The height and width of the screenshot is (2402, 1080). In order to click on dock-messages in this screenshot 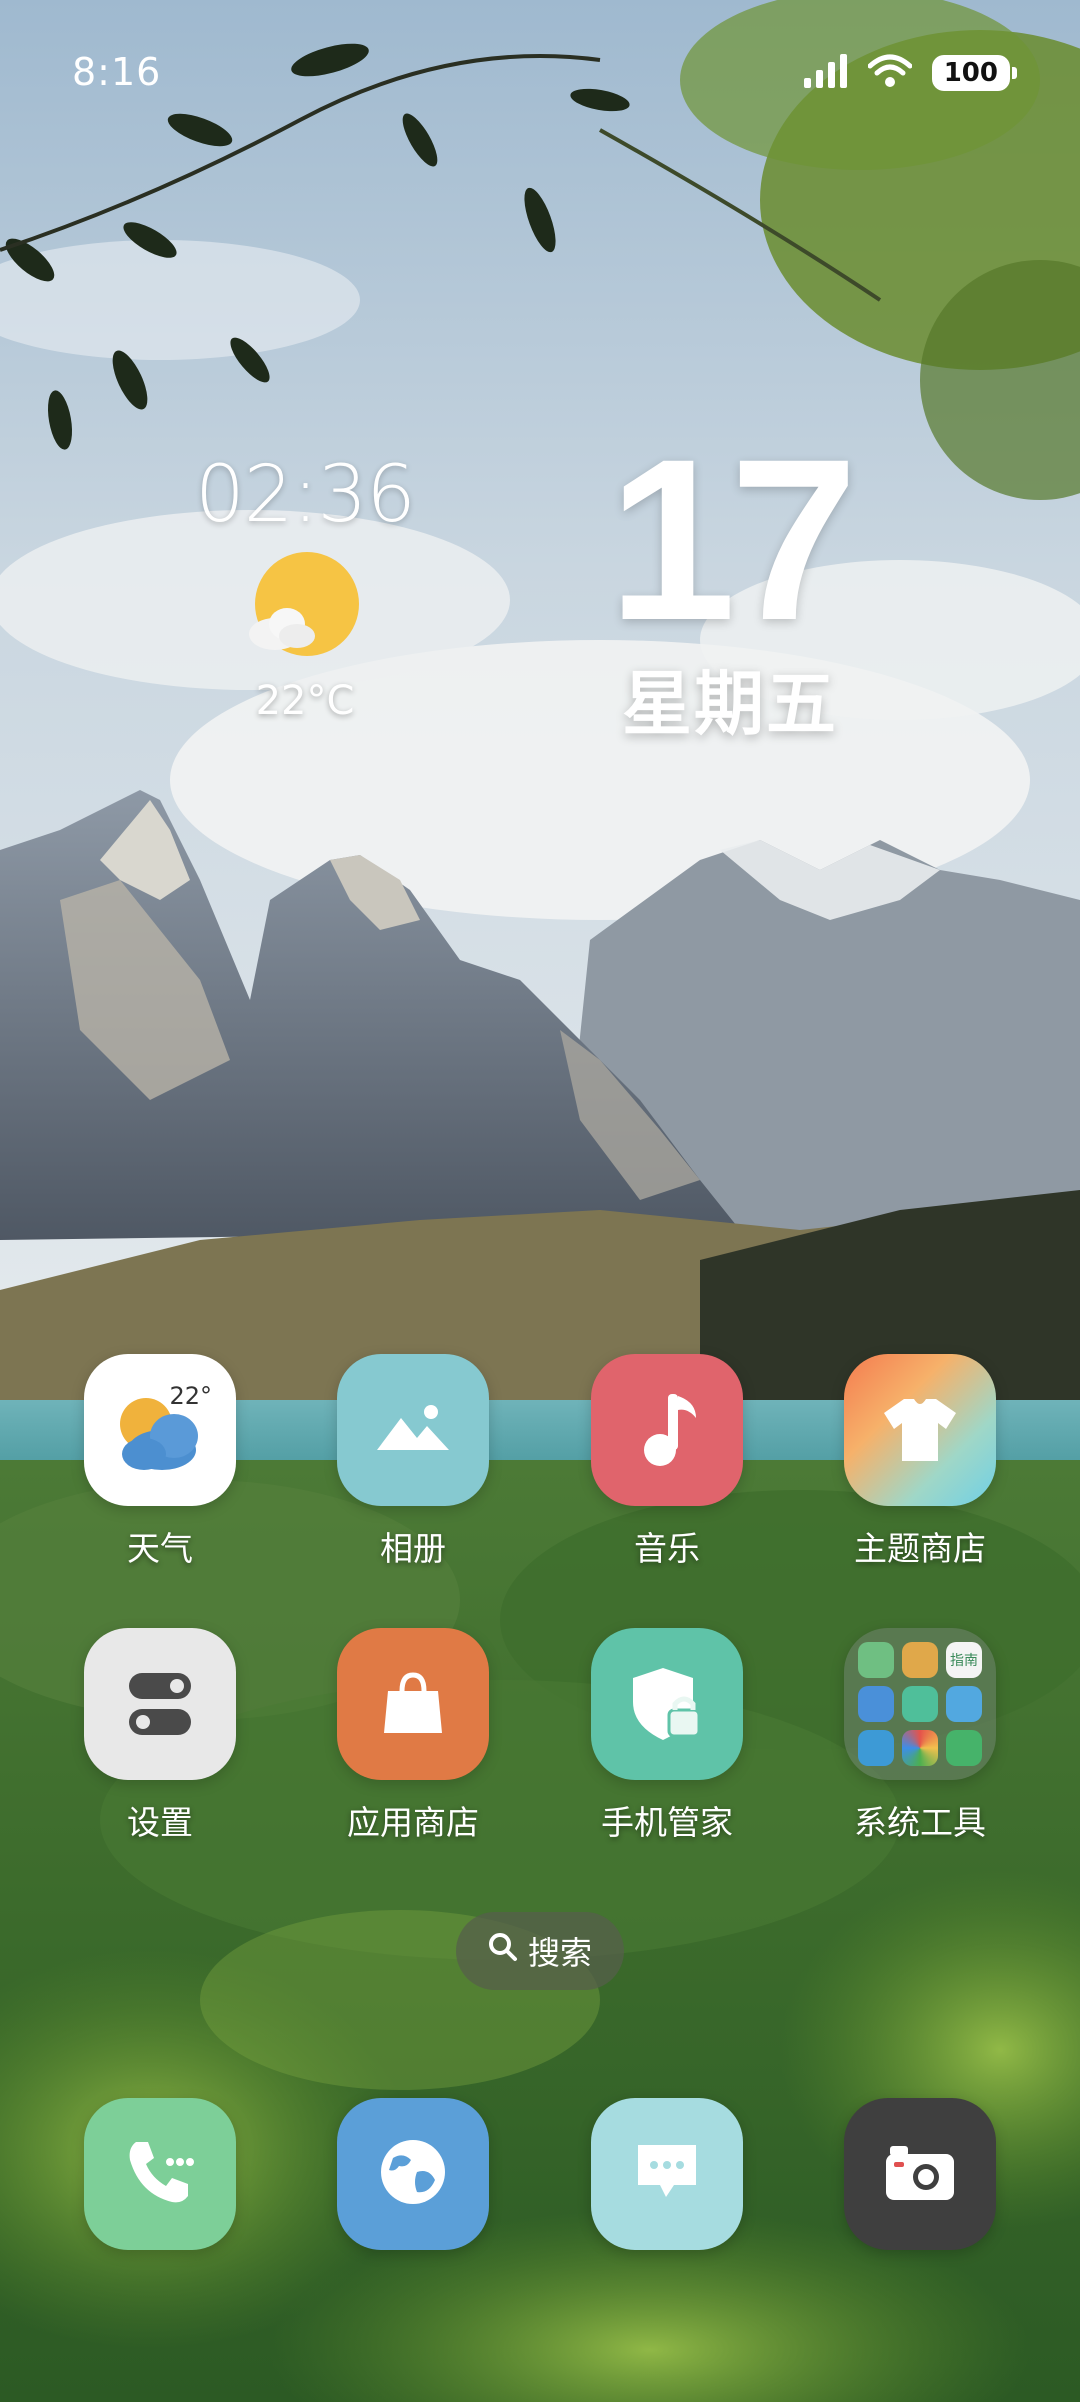, I will do `click(667, 2174)`.